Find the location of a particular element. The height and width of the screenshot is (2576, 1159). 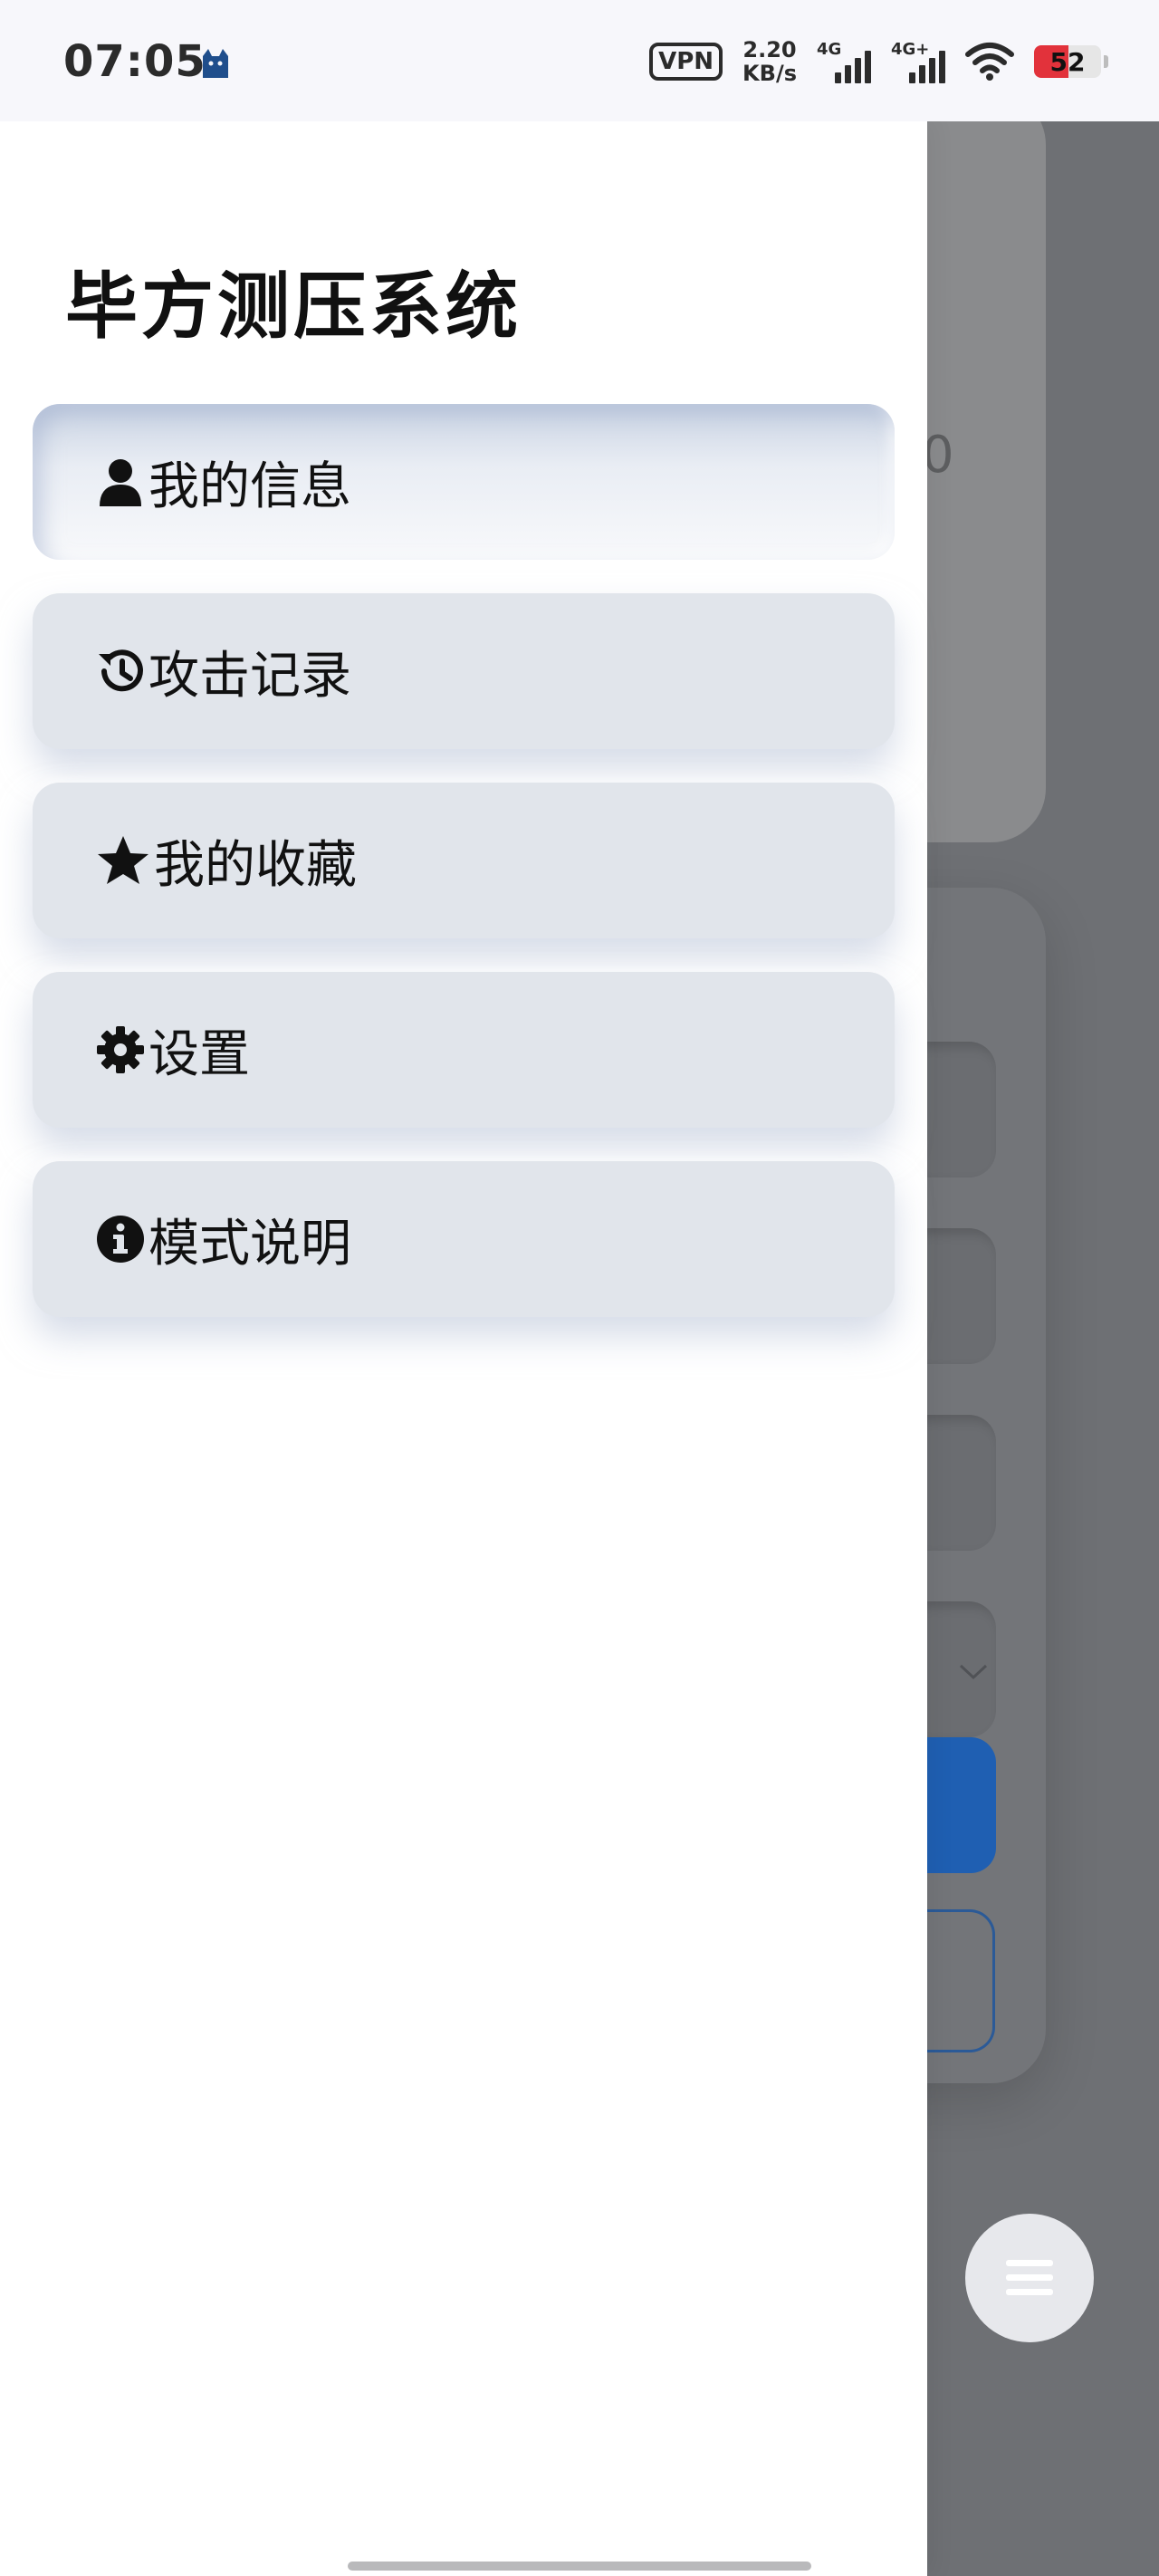

cell-signal-2: 4G+ is located at coordinates (918, 61).